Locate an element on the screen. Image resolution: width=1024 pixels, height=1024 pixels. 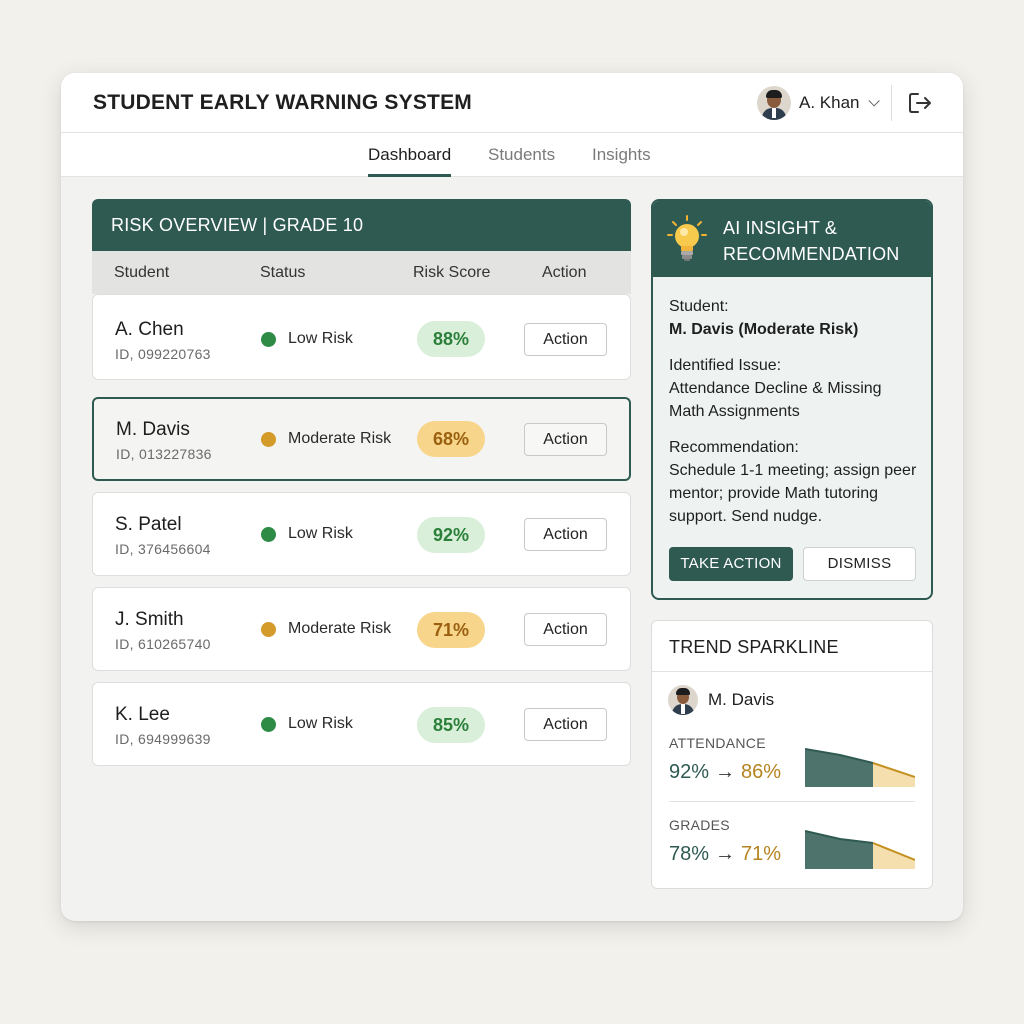
attendance-label: ATTENDANCE is located at coordinates (717, 743).